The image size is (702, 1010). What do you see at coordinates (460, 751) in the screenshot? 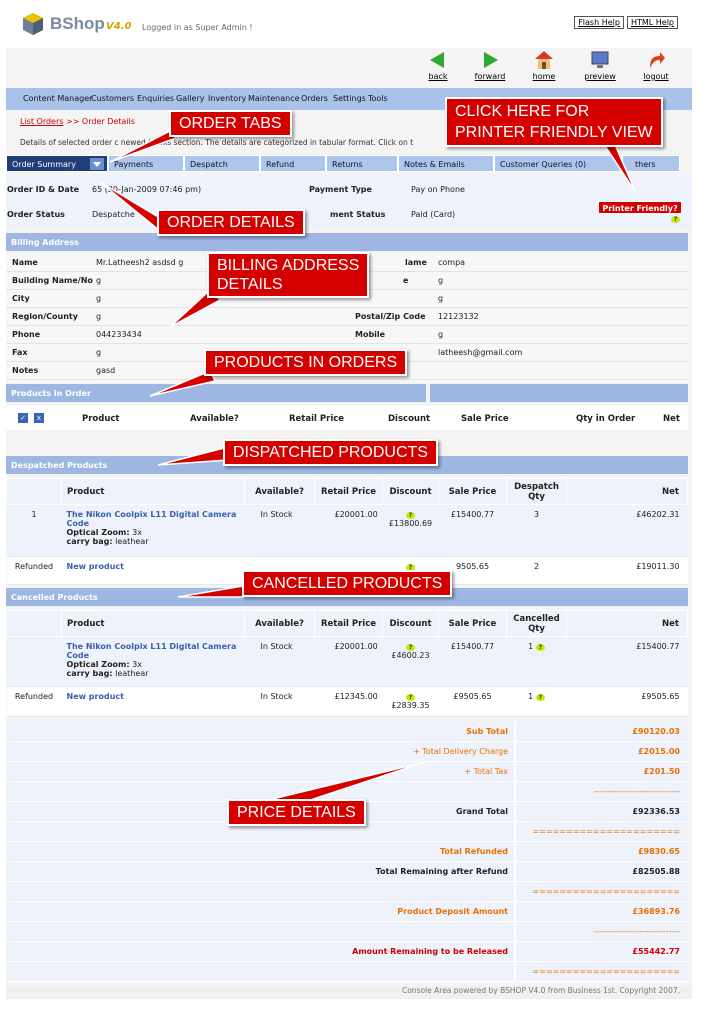
I see `price-label: + Total Delivery Charge` at bounding box center [460, 751].